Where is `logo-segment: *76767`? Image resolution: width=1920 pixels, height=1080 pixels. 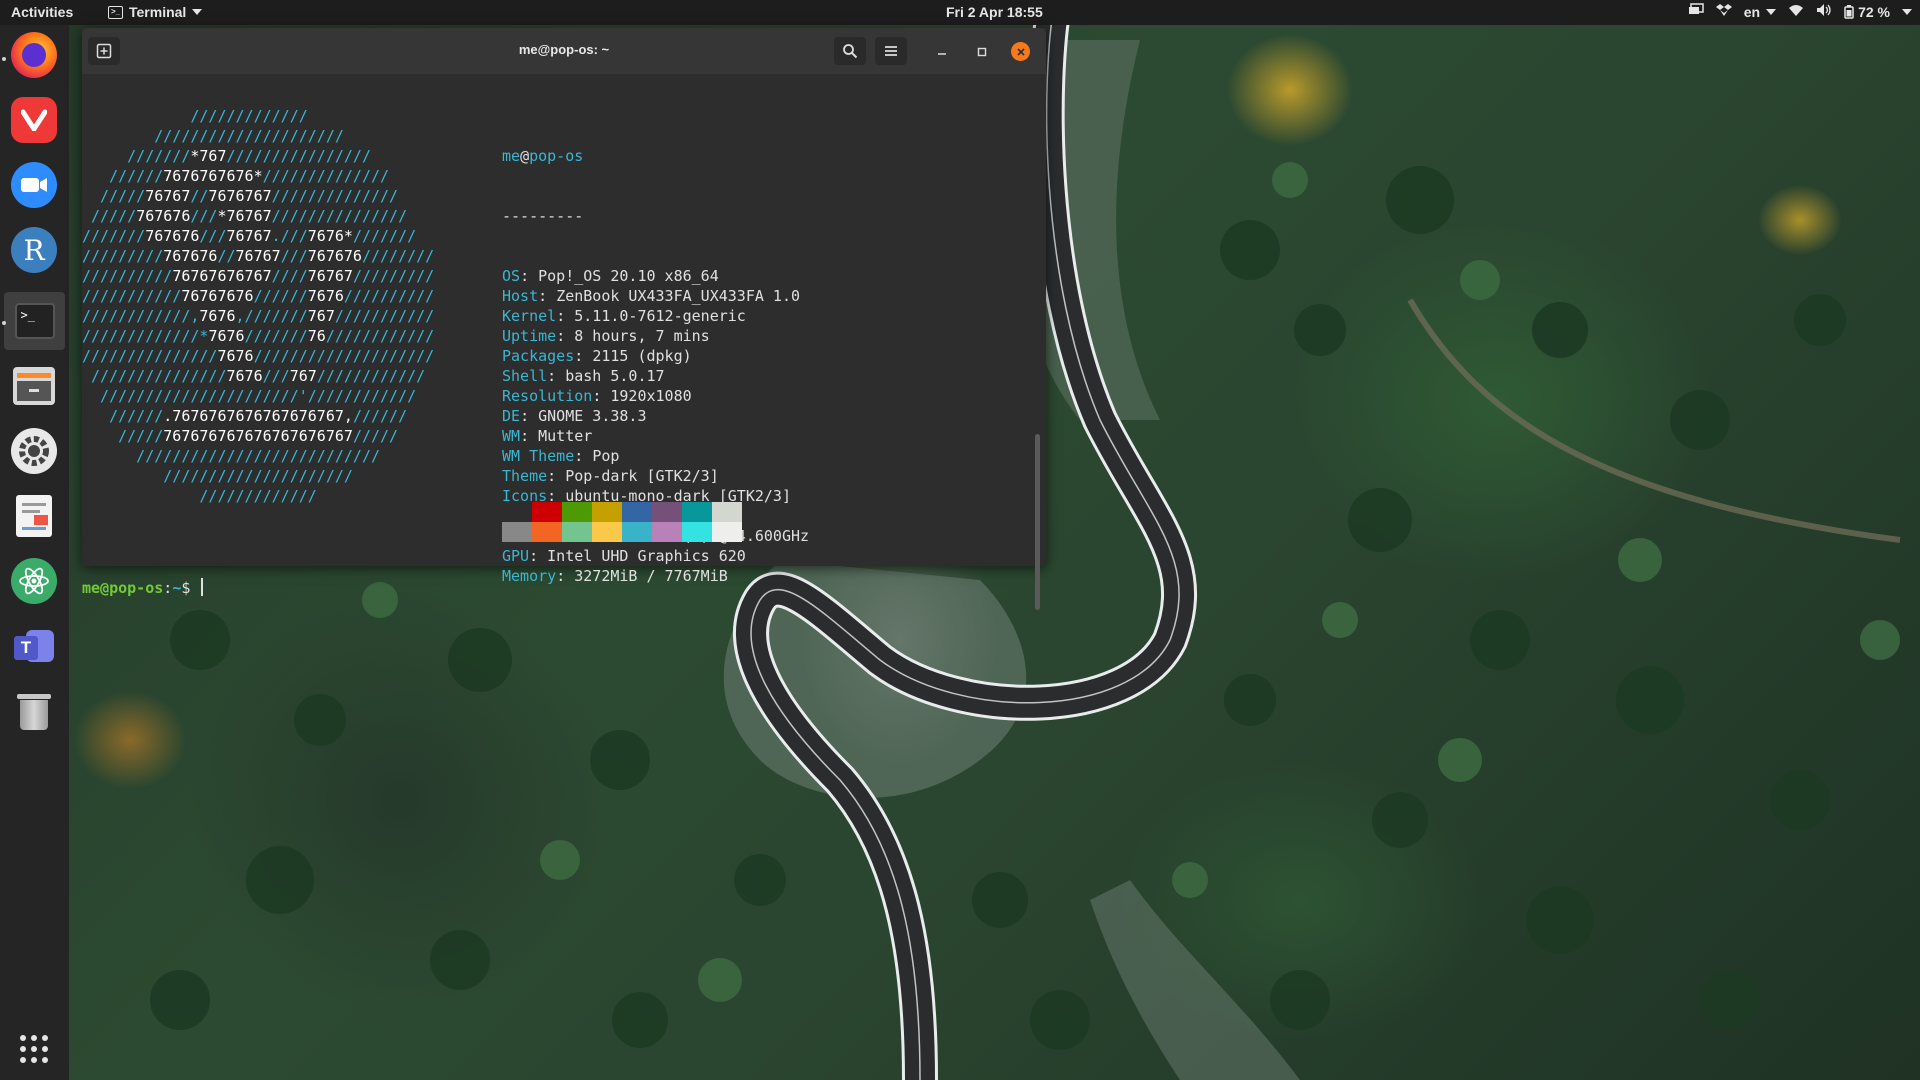 logo-segment: *76767 is located at coordinates (244, 216).